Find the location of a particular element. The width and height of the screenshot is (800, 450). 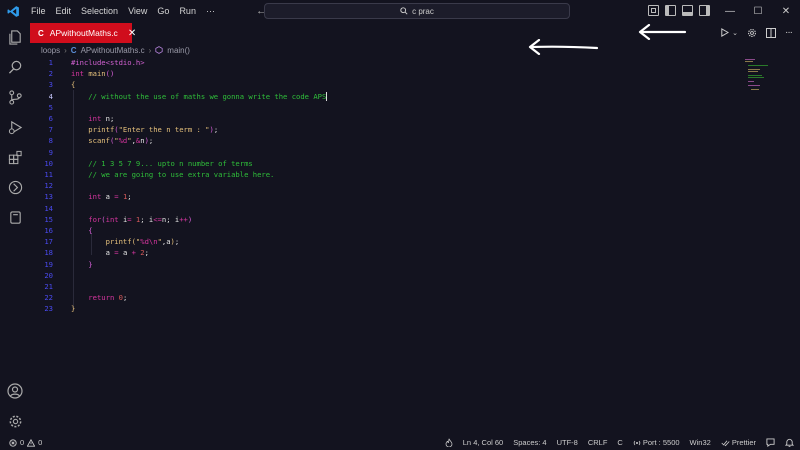

indentation: Spaces: 4 is located at coordinates (529, 442).